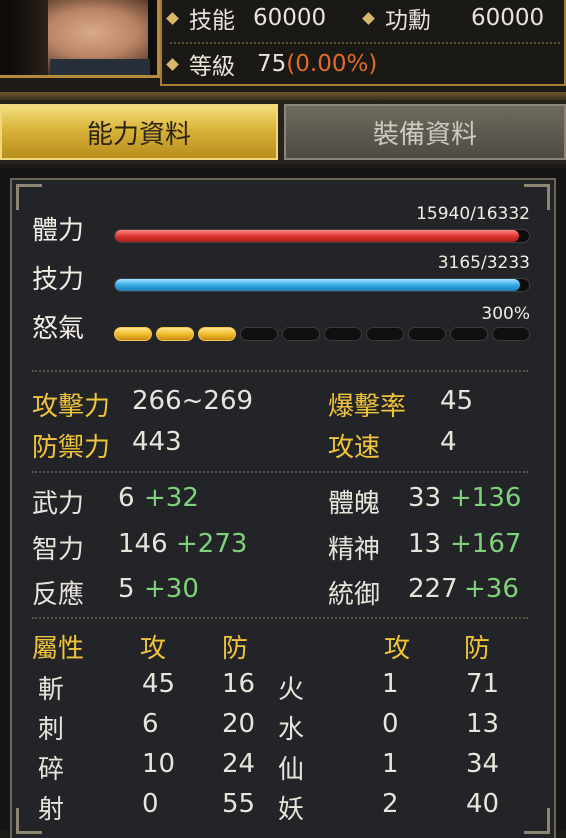  I want to click on tab-equipment-info: 裝備資料, so click(425, 132).